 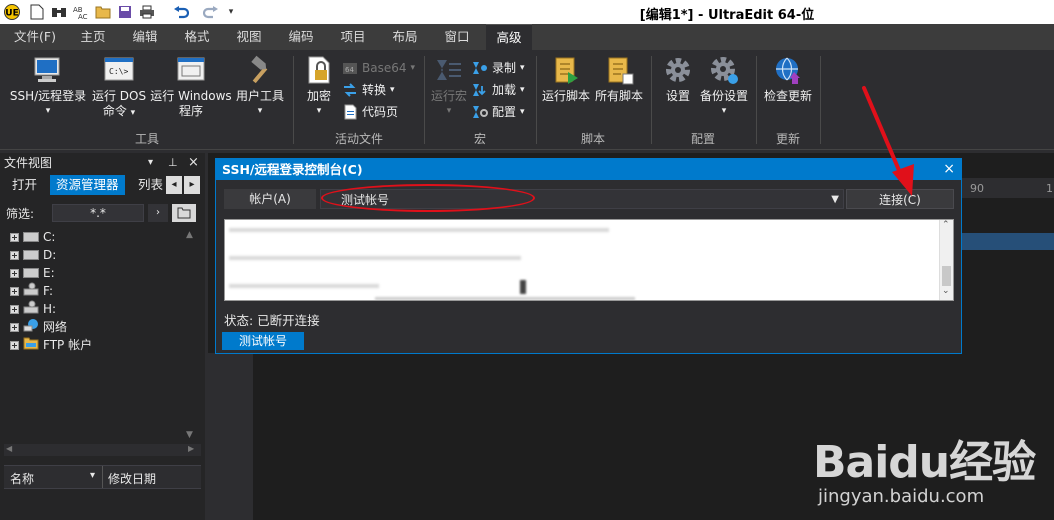 I want to click on tab-window: 窗口, so click(x=457, y=37).